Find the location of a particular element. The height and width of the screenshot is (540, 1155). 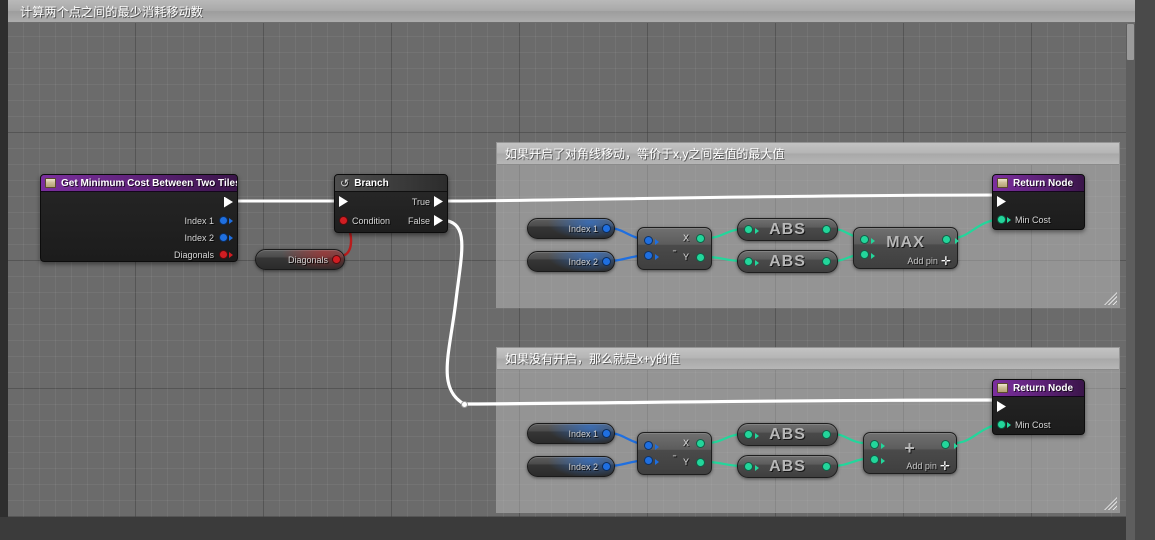

pin-row-index1: Index 1 is located at coordinates (139, 220).